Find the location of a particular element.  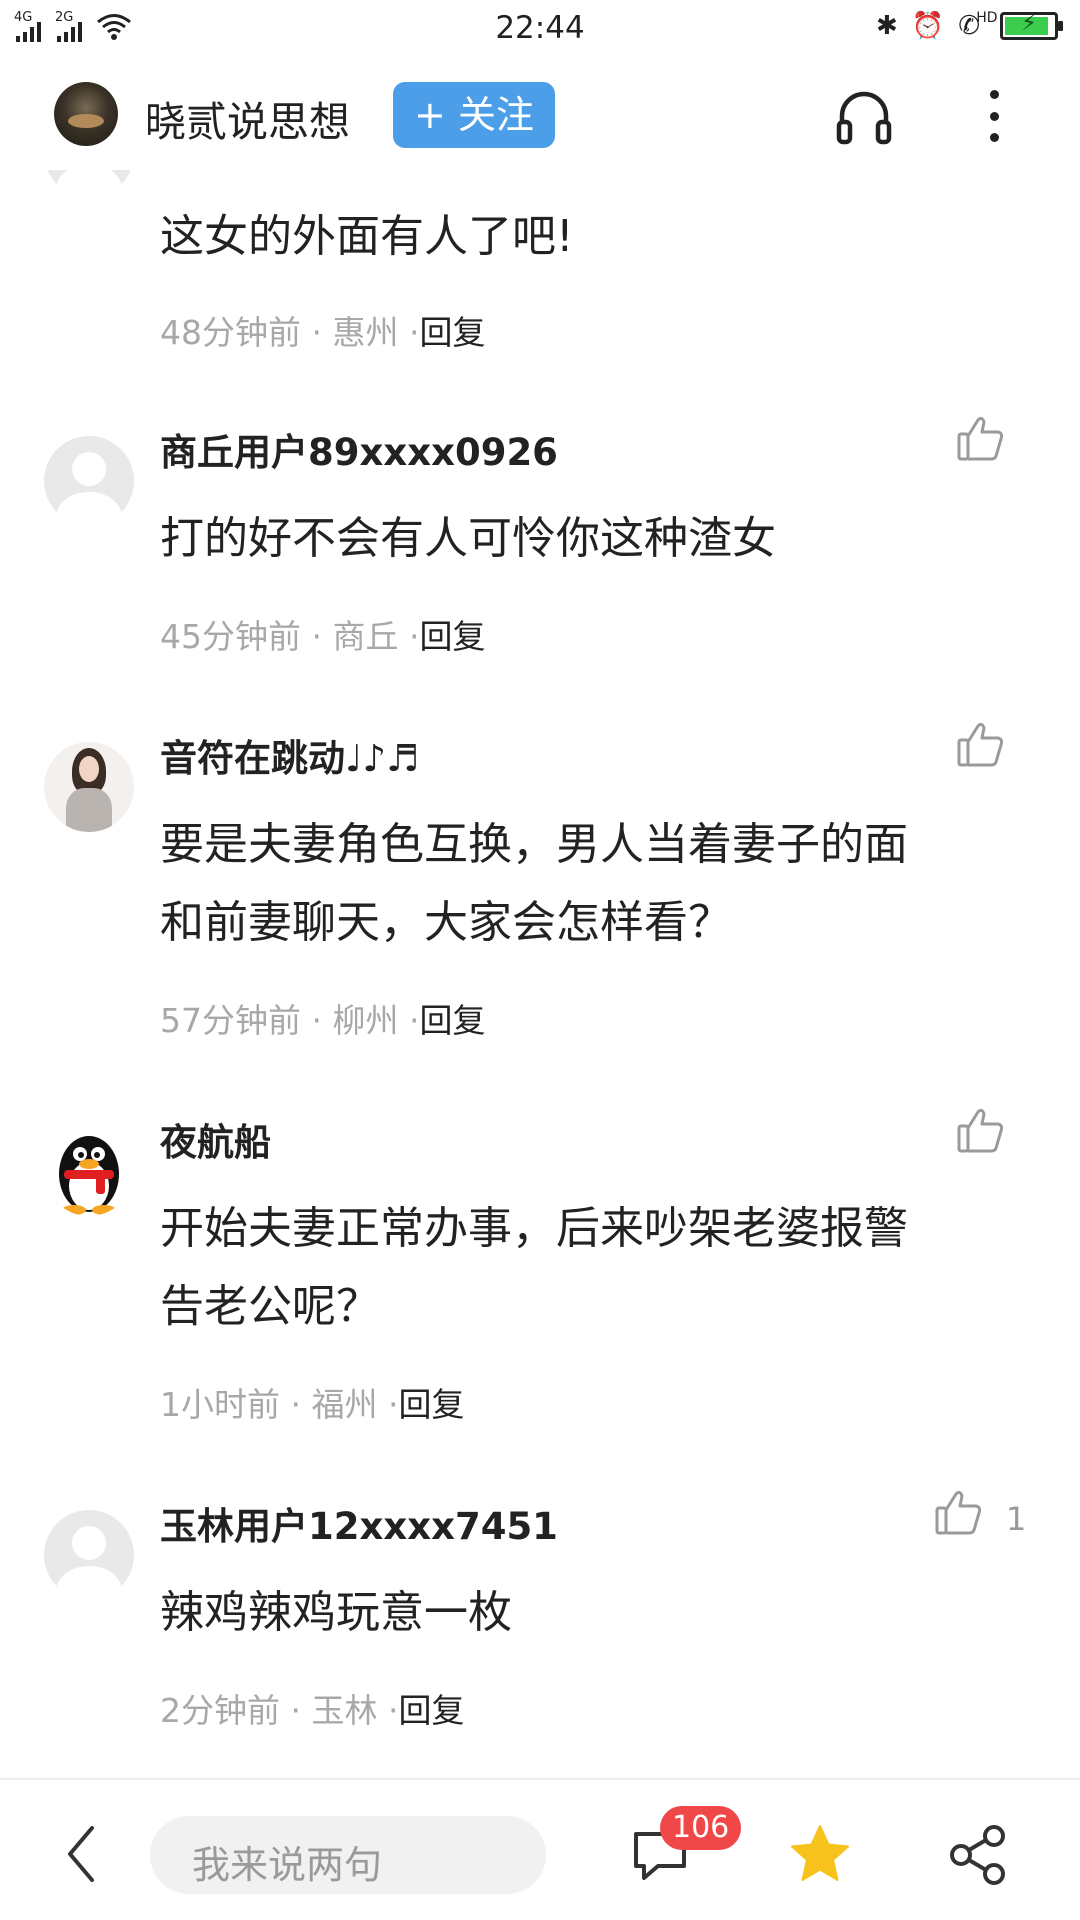

author-name: 晓贰说思想 is located at coordinates (247, 118).